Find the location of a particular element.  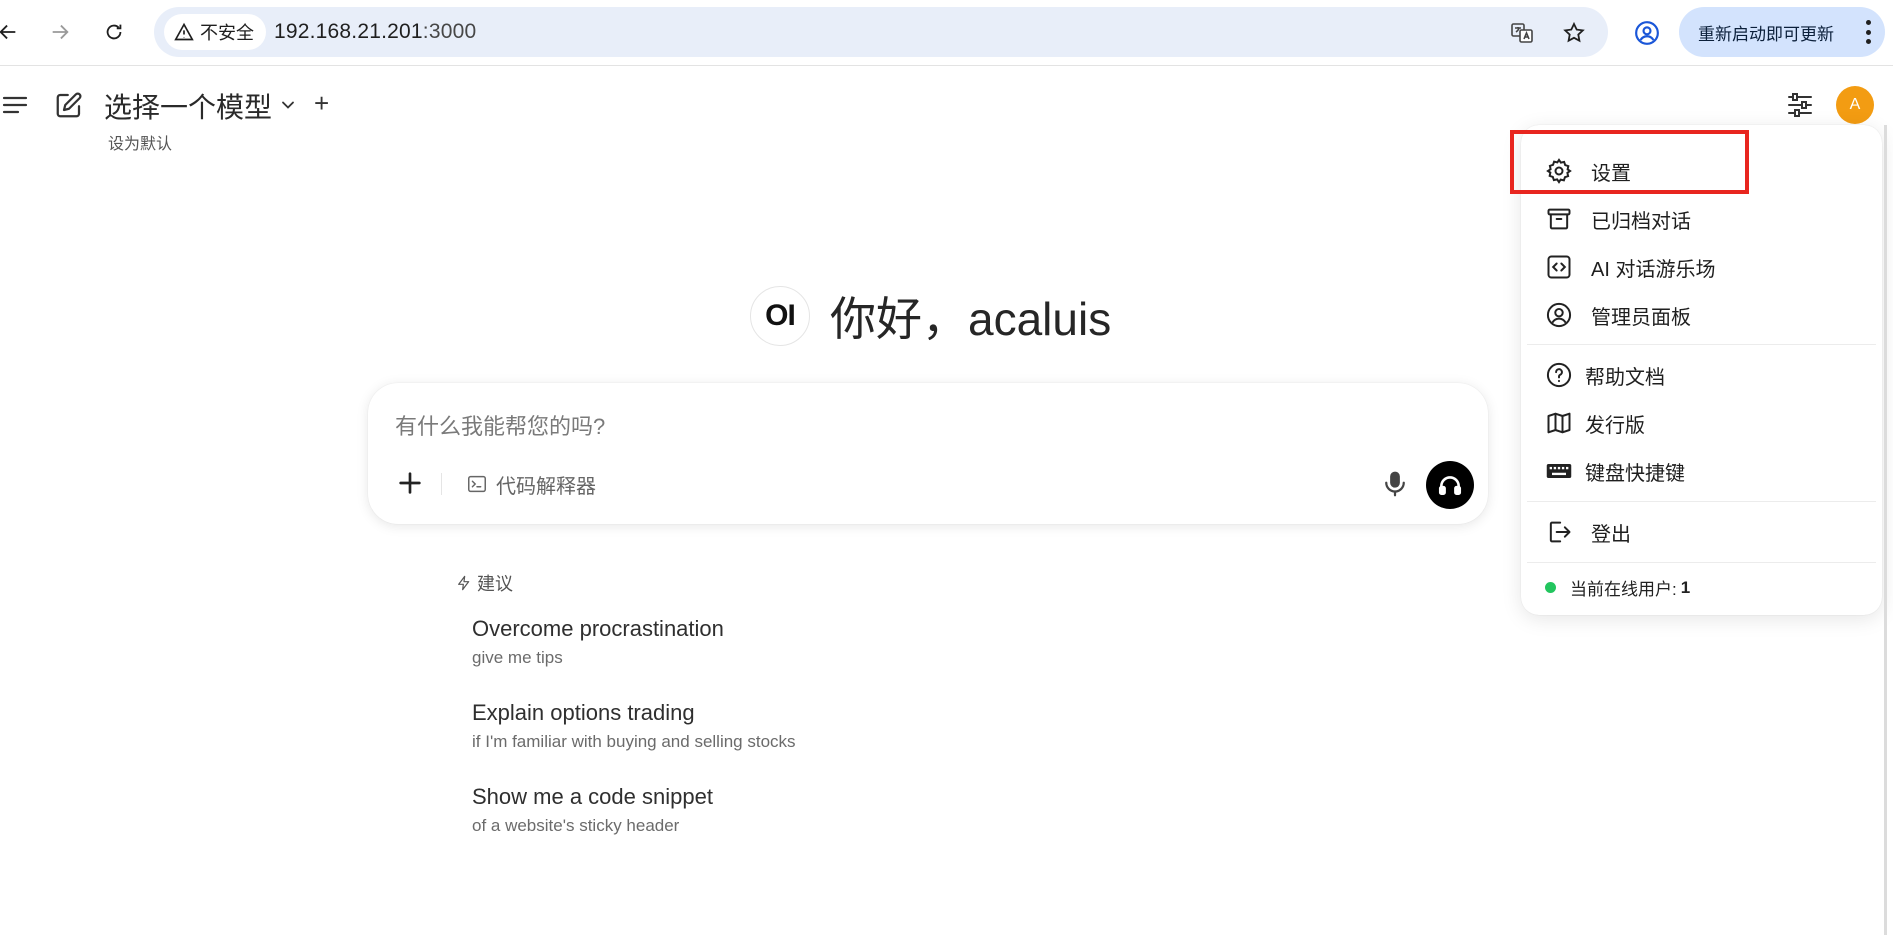

model-selector: 选择一个模型 is located at coordinates (188, 106).